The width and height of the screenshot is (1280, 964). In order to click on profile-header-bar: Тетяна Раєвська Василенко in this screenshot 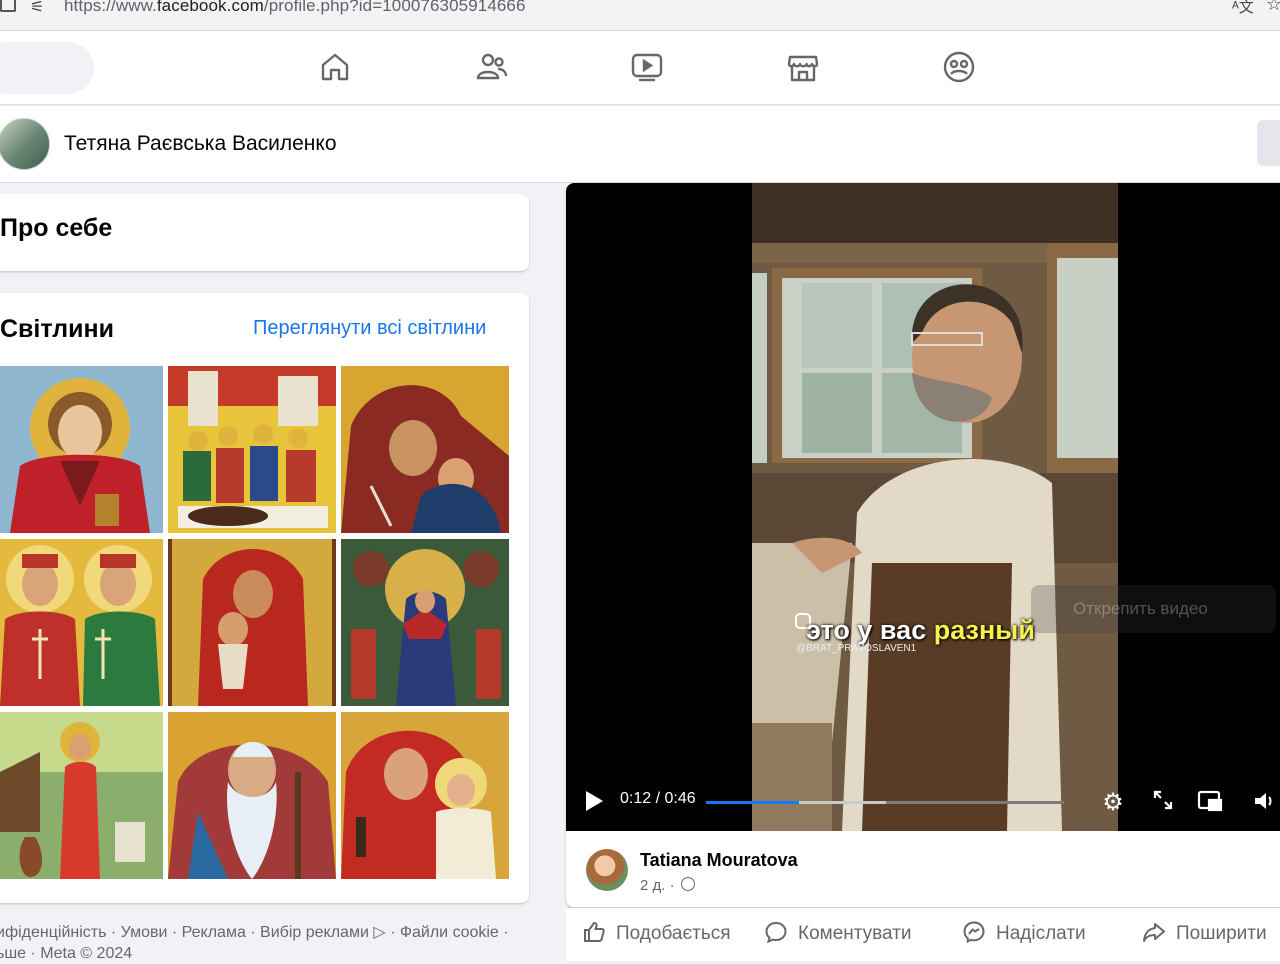, I will do `click(640, 144)`.